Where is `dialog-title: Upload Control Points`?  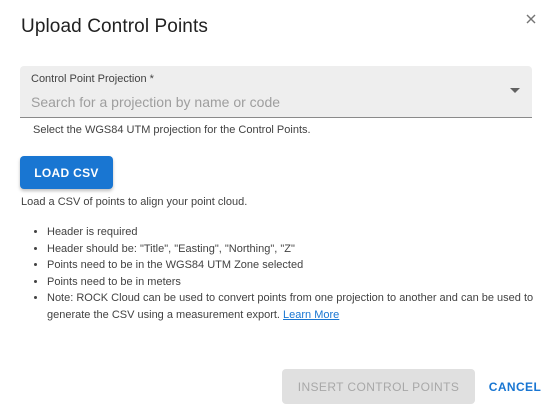
dialog-title: Upload Control Points is located at coordinates (114, 26).